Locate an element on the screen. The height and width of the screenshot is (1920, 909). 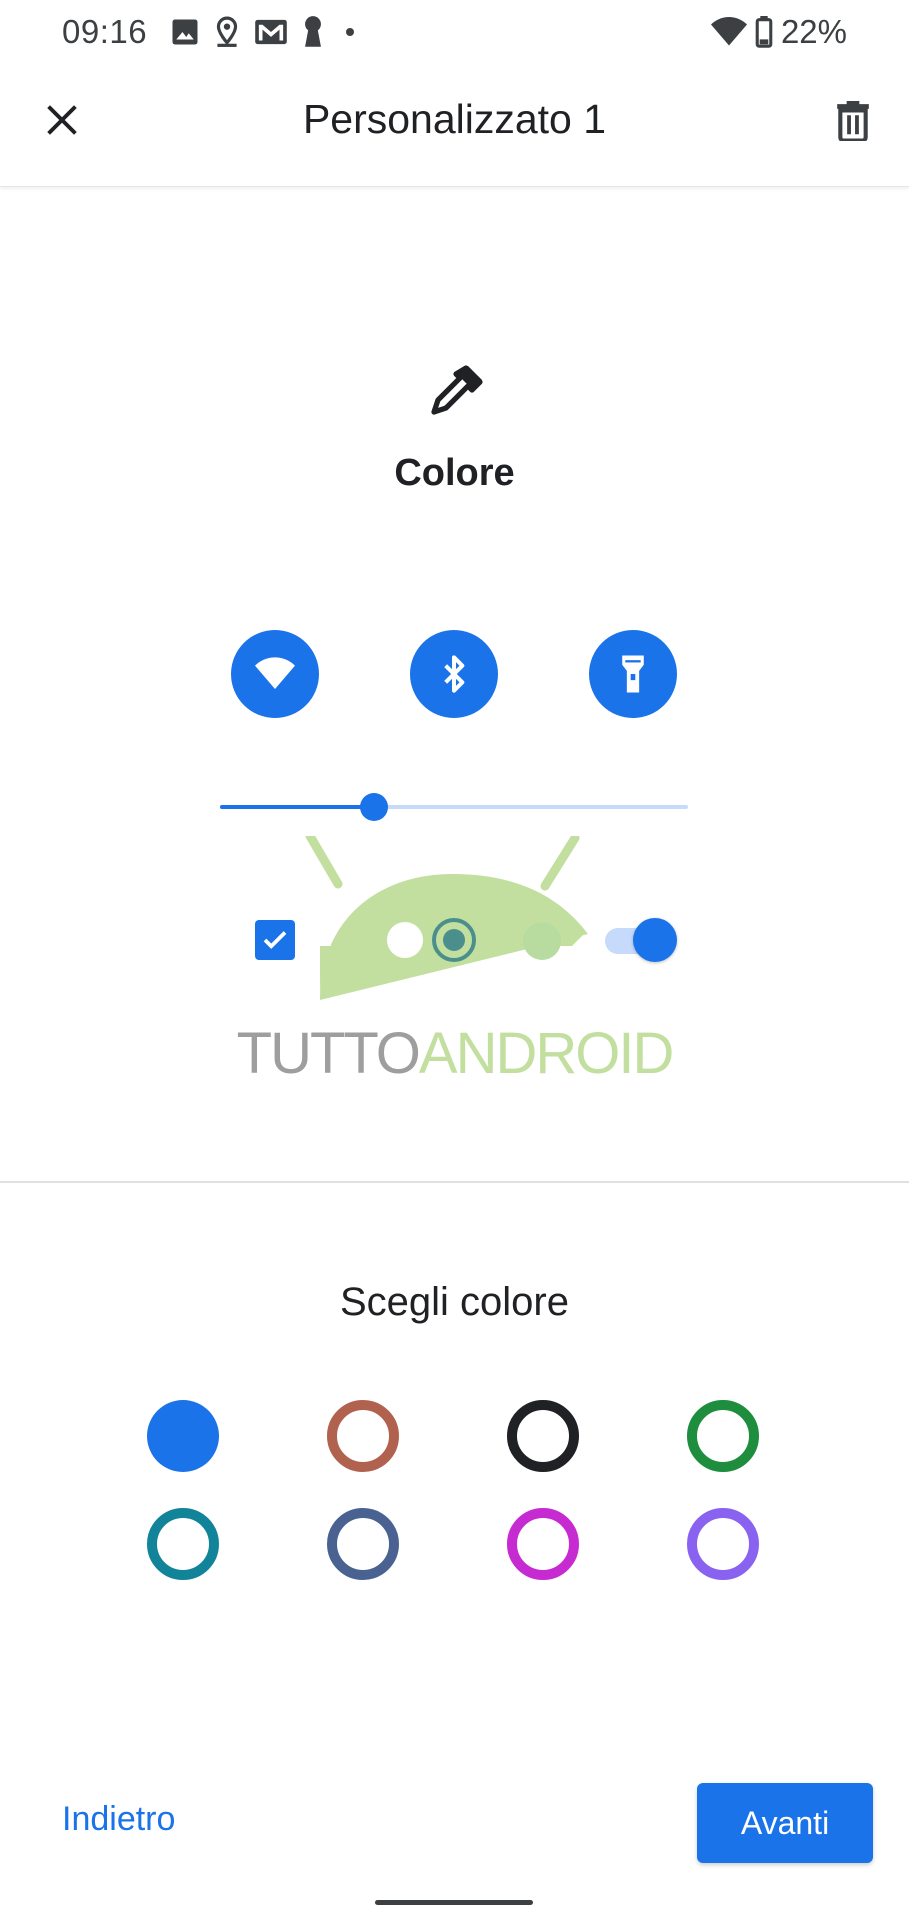
watermark-text-part2: ANDROID is located at coordinates (546, 1053).